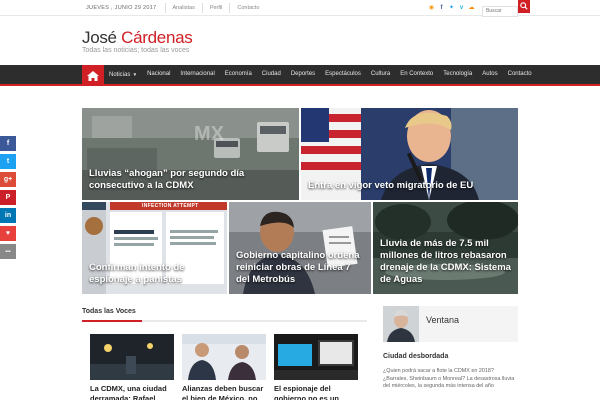 This screenshot has height=400, width=600. Describe the element at coordinates (457, 74) in the screenshot. I see `nav-item-tecnologia: Tecnología` at that location.